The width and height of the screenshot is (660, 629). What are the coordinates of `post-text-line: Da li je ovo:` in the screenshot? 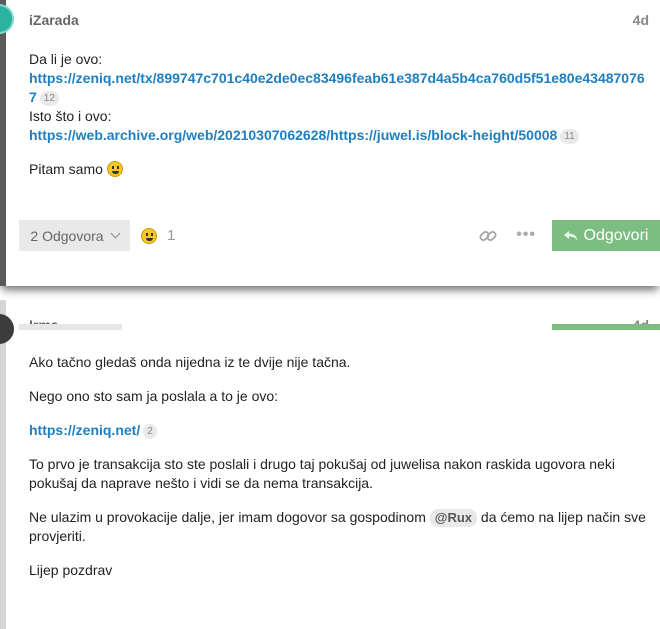 It's located at (66, 59).